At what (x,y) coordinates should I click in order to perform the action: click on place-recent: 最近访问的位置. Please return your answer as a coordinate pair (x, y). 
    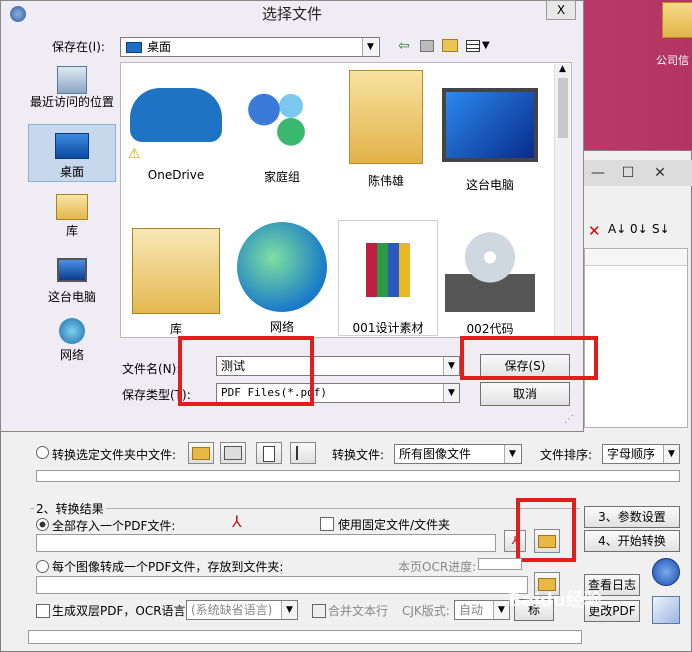
    Looking at the image, I should click on (72, 91).